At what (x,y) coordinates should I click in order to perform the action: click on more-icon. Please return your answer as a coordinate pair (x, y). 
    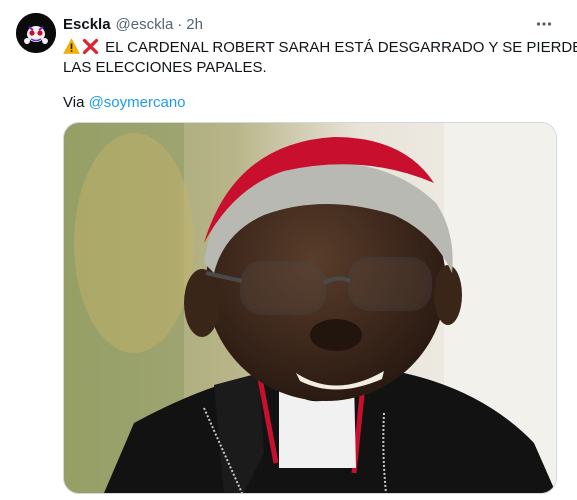
    Looking at the image, I should click on (544, 24).